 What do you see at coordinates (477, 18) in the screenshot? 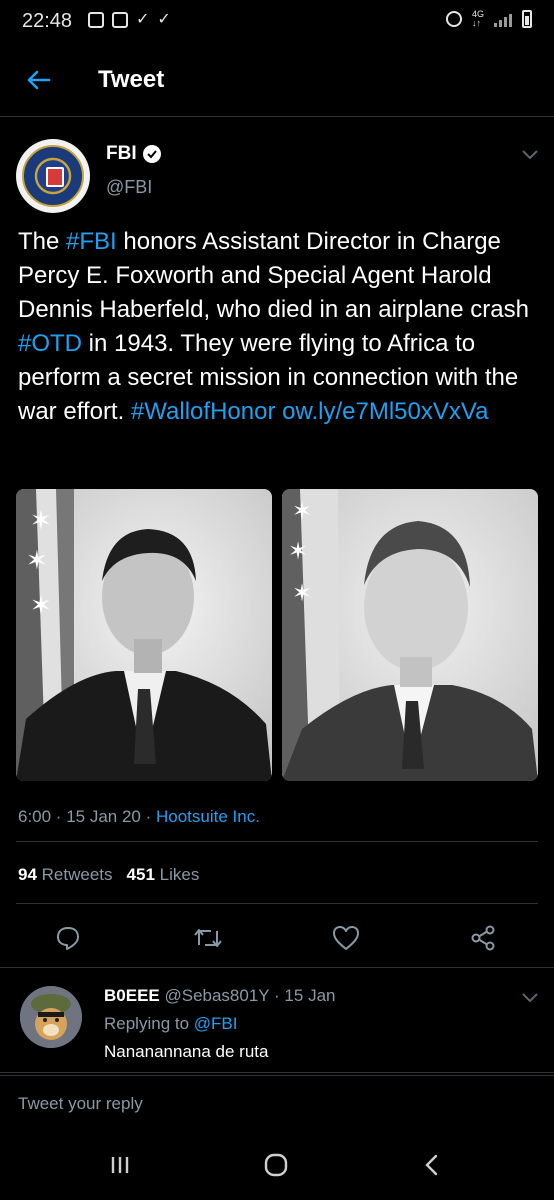
I see `network-icon: 4G ↓↑` at bounding box center [477, 18].